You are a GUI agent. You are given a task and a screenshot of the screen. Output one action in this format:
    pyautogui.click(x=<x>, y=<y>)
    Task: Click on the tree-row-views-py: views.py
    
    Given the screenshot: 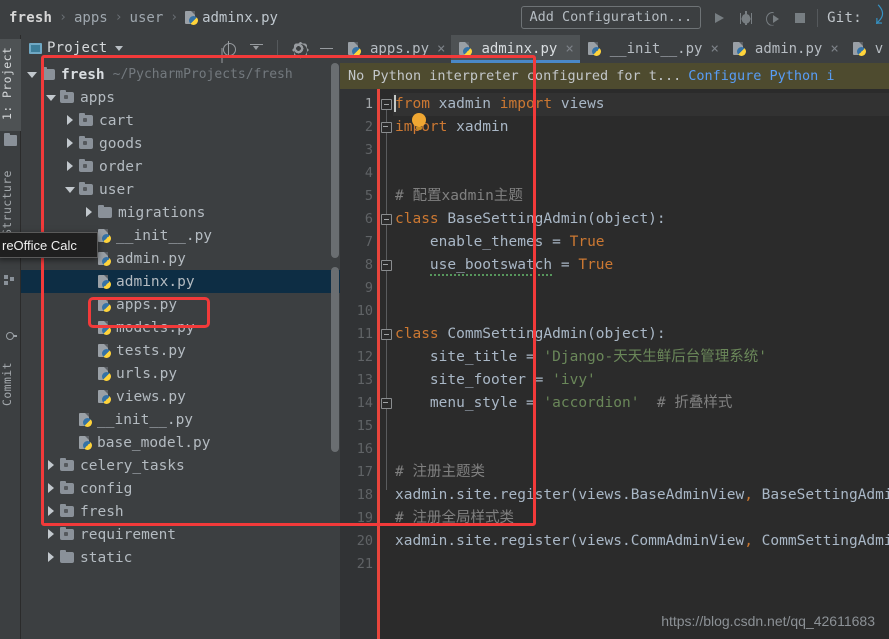 What is the action you would take?
    pyautogui.click(x=180, y=396)
    